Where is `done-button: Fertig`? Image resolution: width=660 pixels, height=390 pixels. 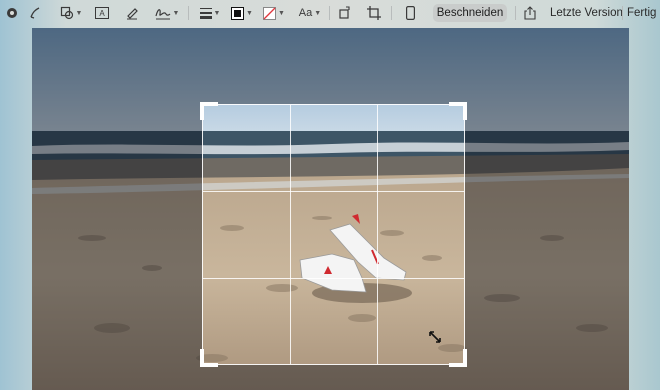
done-button: Fertig is located at coordinates (641, 13).